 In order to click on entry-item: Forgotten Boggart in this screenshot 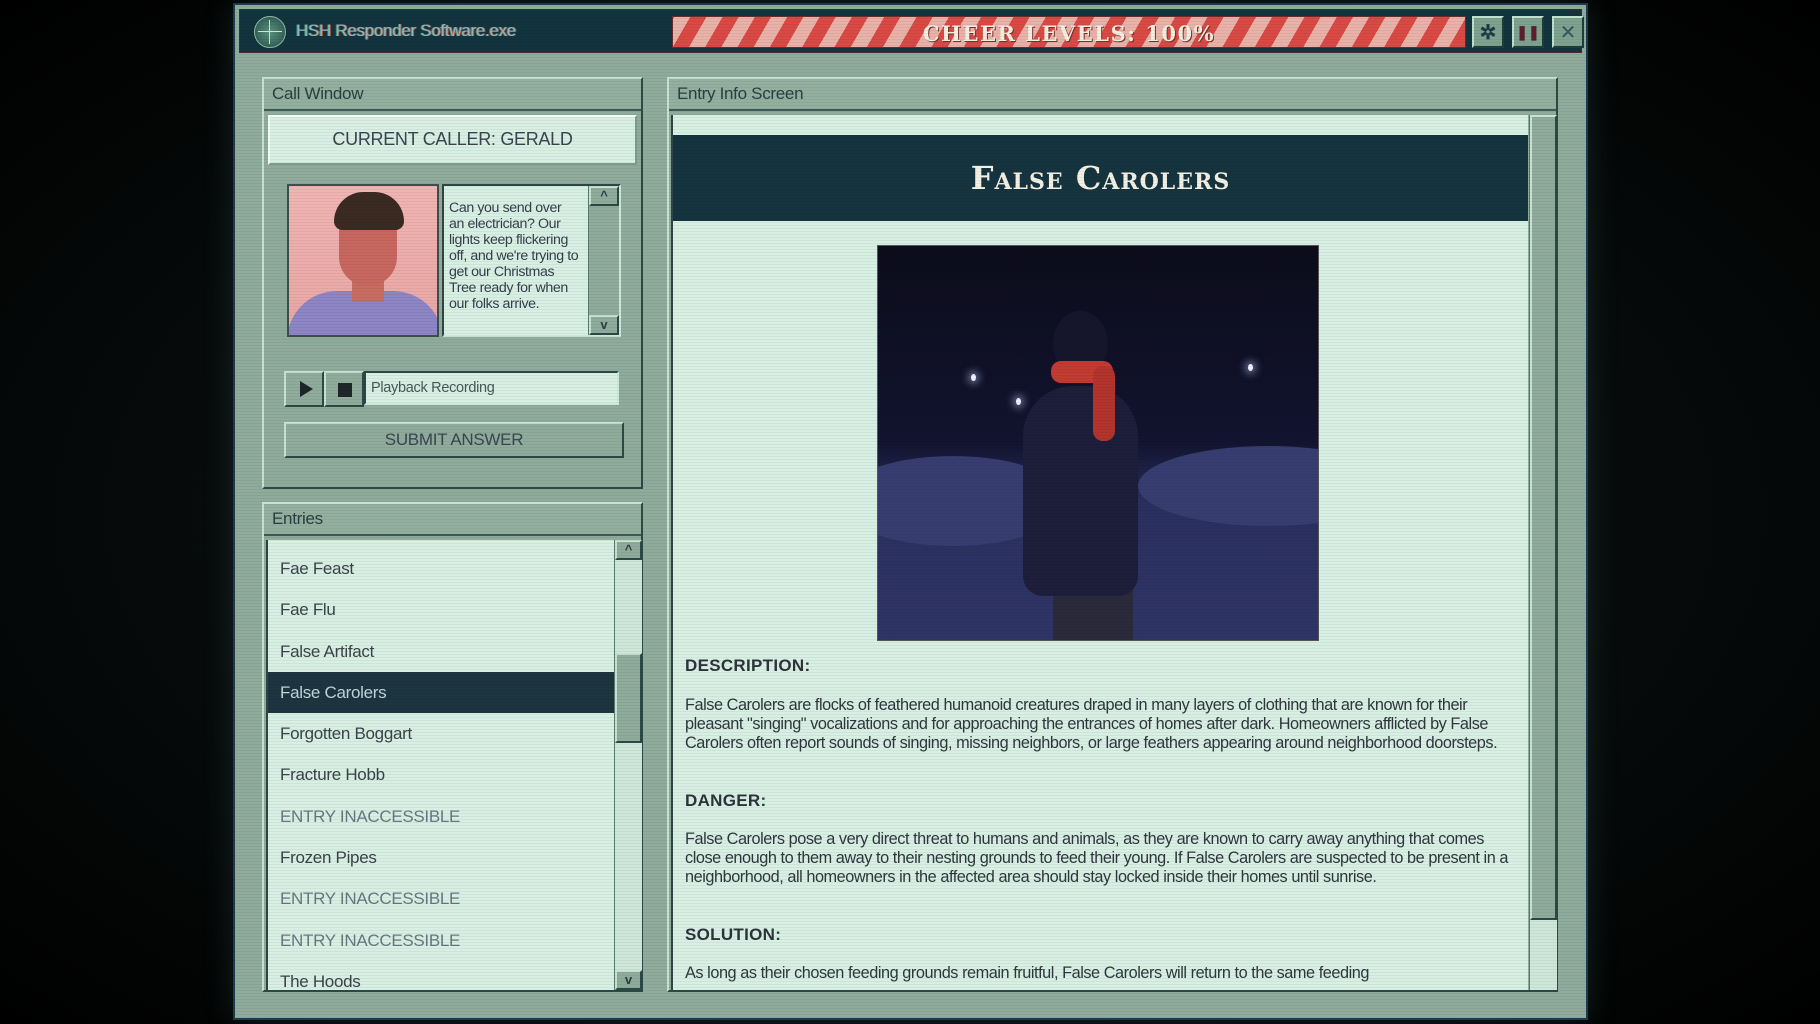, I will do `click(441, 733)`.